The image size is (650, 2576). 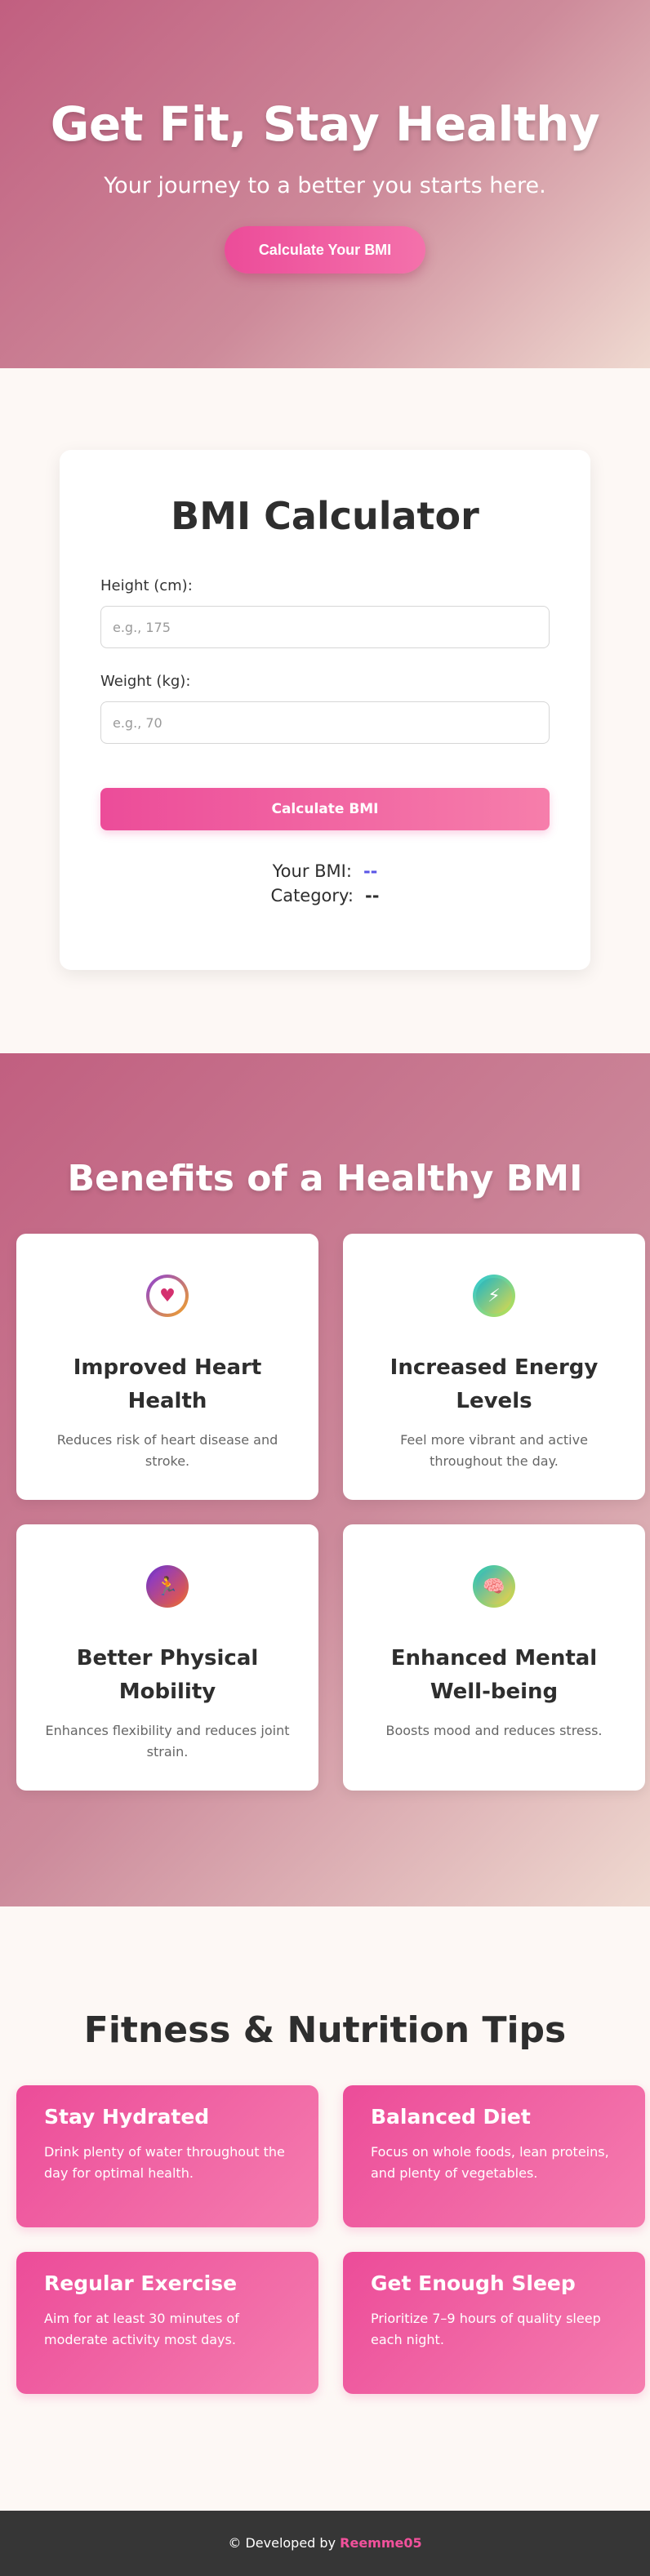 I want to click on benefit-title: Improved Heart Health, so click(x=167, y=1384).